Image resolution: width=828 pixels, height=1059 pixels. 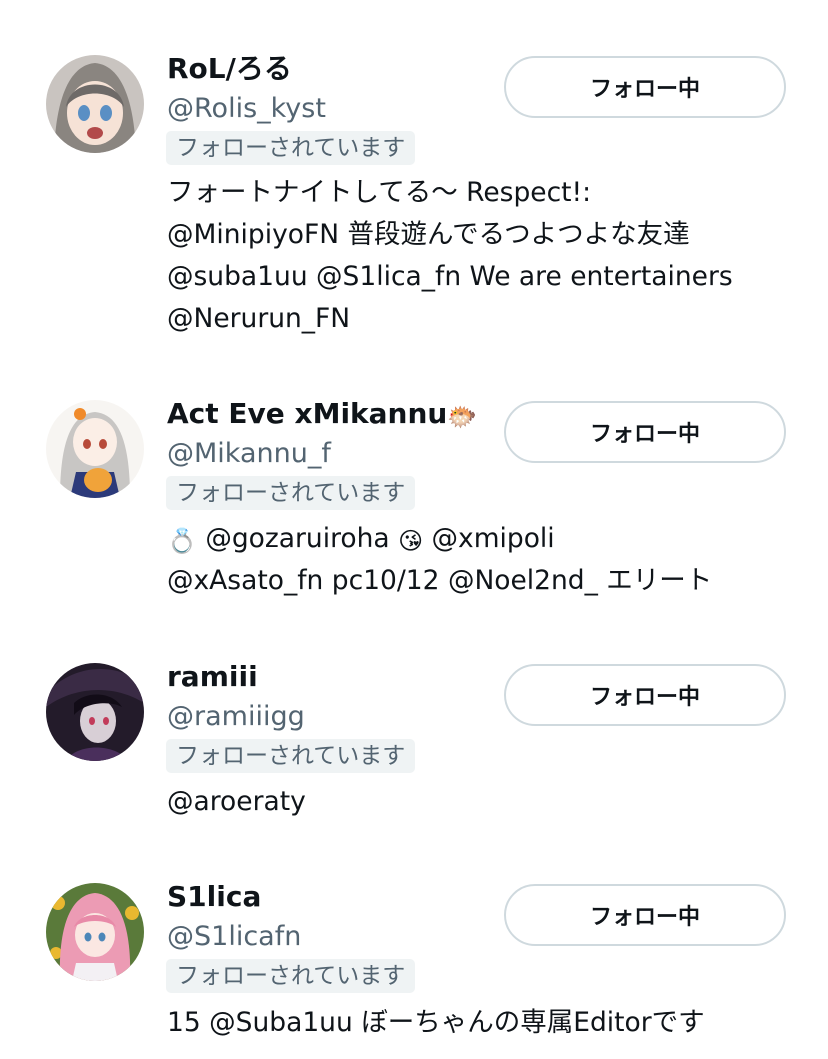 I want to click on follows-you-badge: フォローされています, so click(x=291, y=976).